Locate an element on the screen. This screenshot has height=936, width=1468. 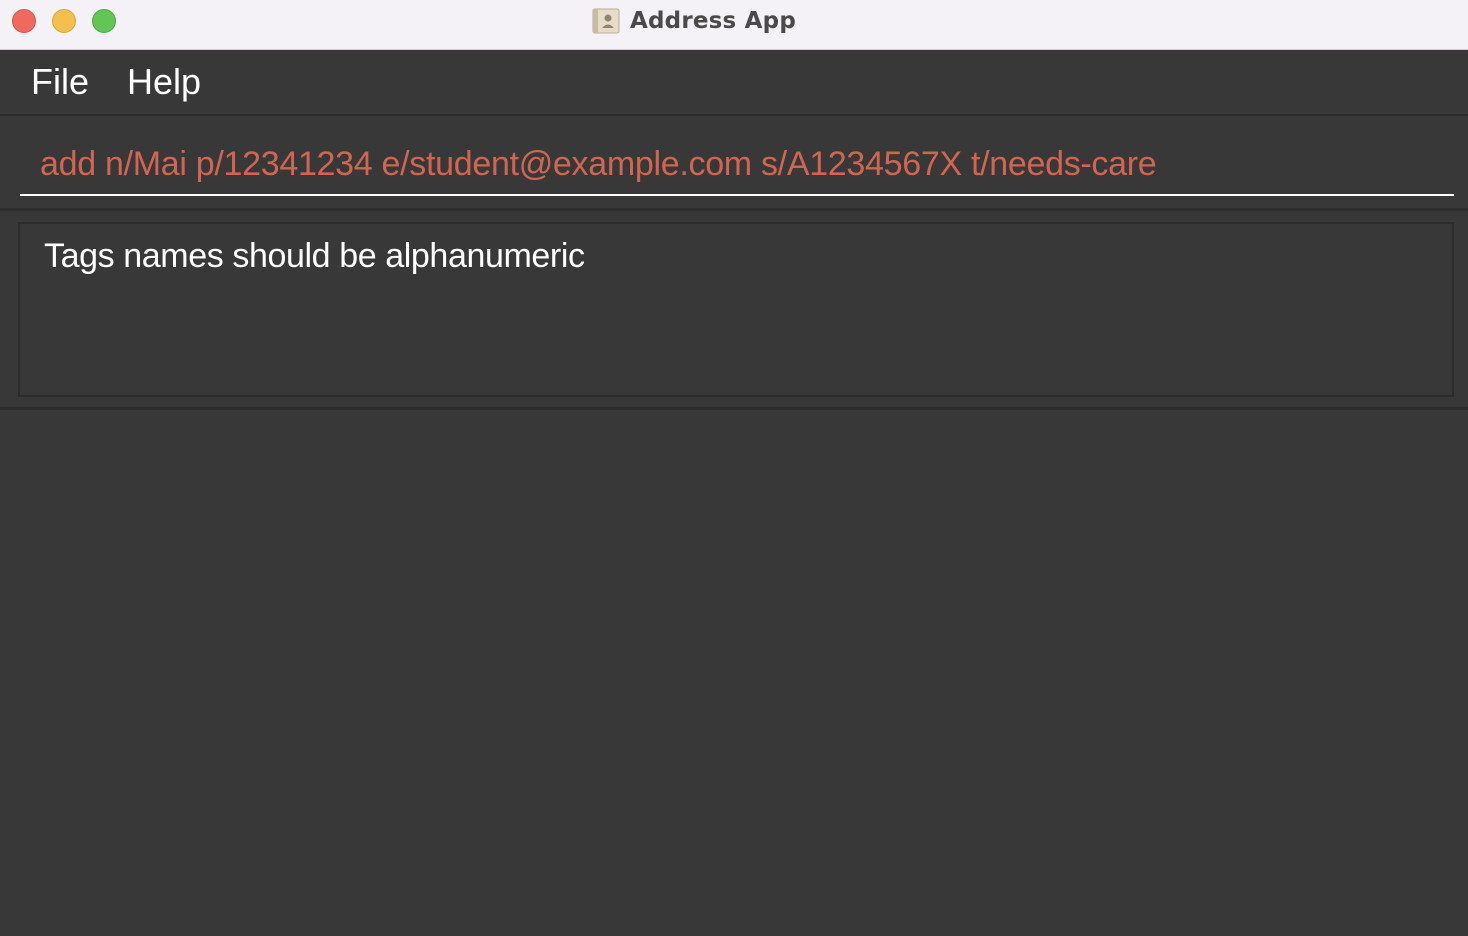
menu-file: File is located at coordinates (60, 82).